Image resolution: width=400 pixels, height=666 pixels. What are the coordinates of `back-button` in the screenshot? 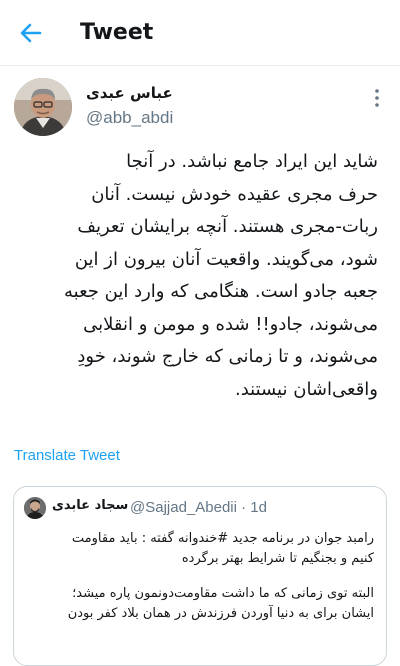 It's located at (31, 33).